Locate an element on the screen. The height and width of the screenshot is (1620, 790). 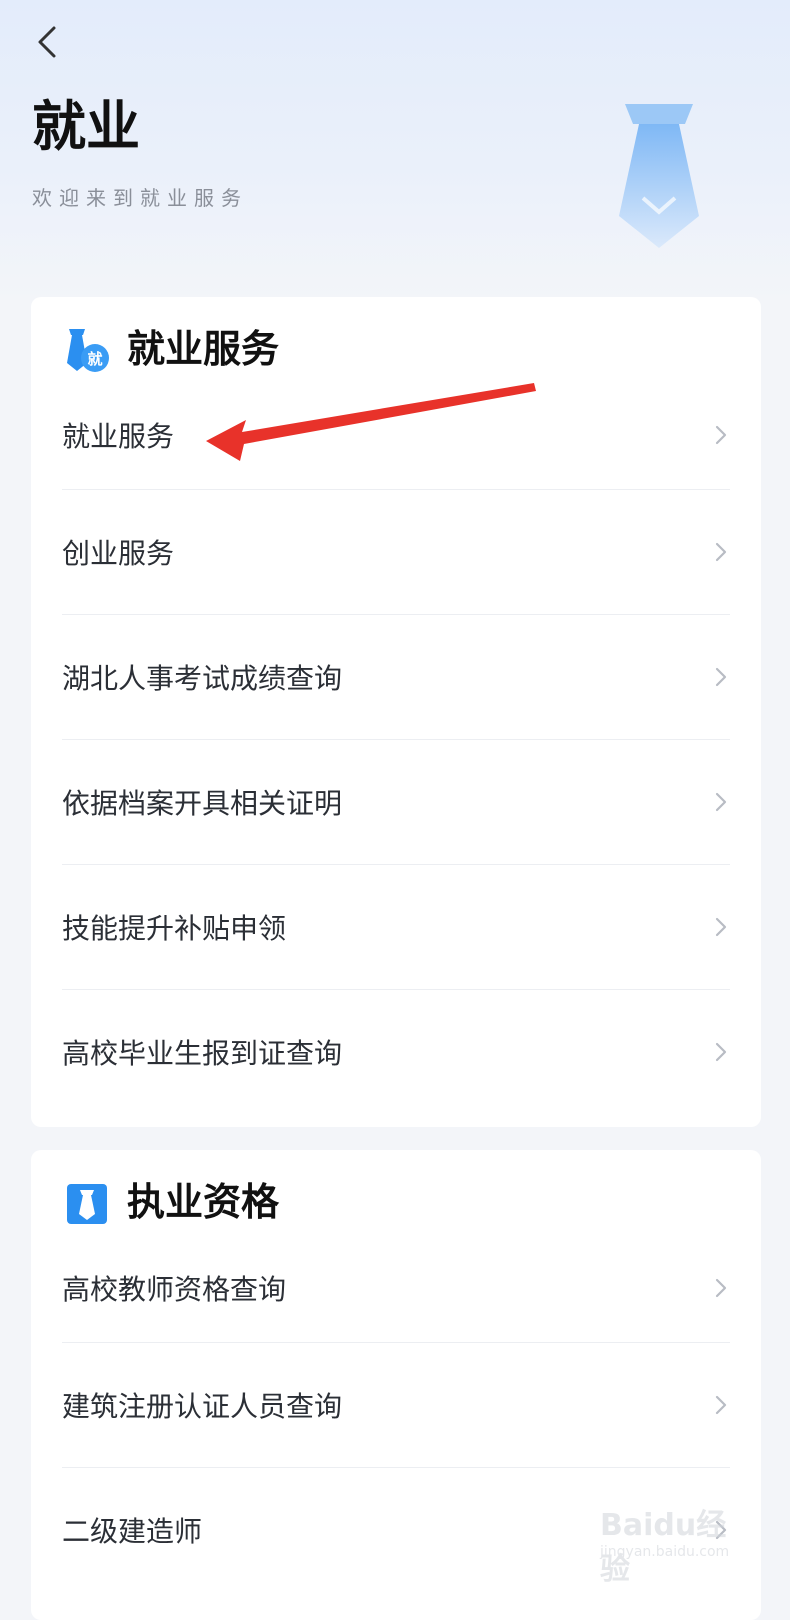
section-title: 执业资格 is located at coordinates (203, 1202).